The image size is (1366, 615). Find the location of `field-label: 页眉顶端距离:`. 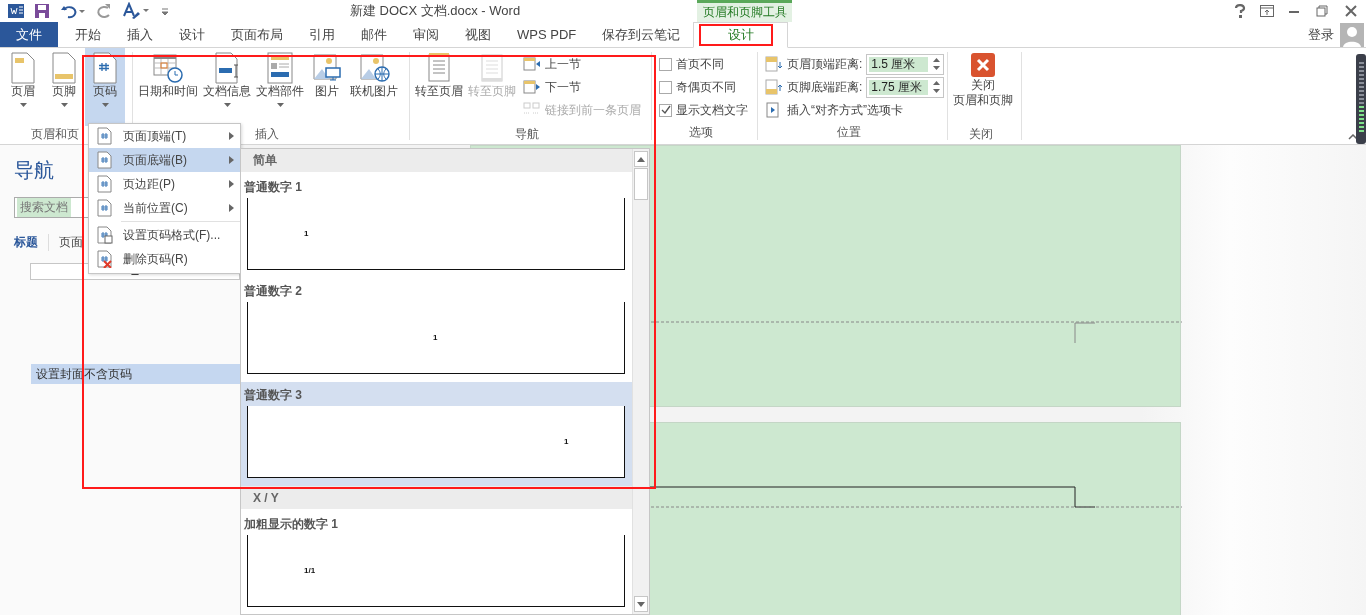

field-label: 页眉顶端距离: is located at coordinates (825, 64).